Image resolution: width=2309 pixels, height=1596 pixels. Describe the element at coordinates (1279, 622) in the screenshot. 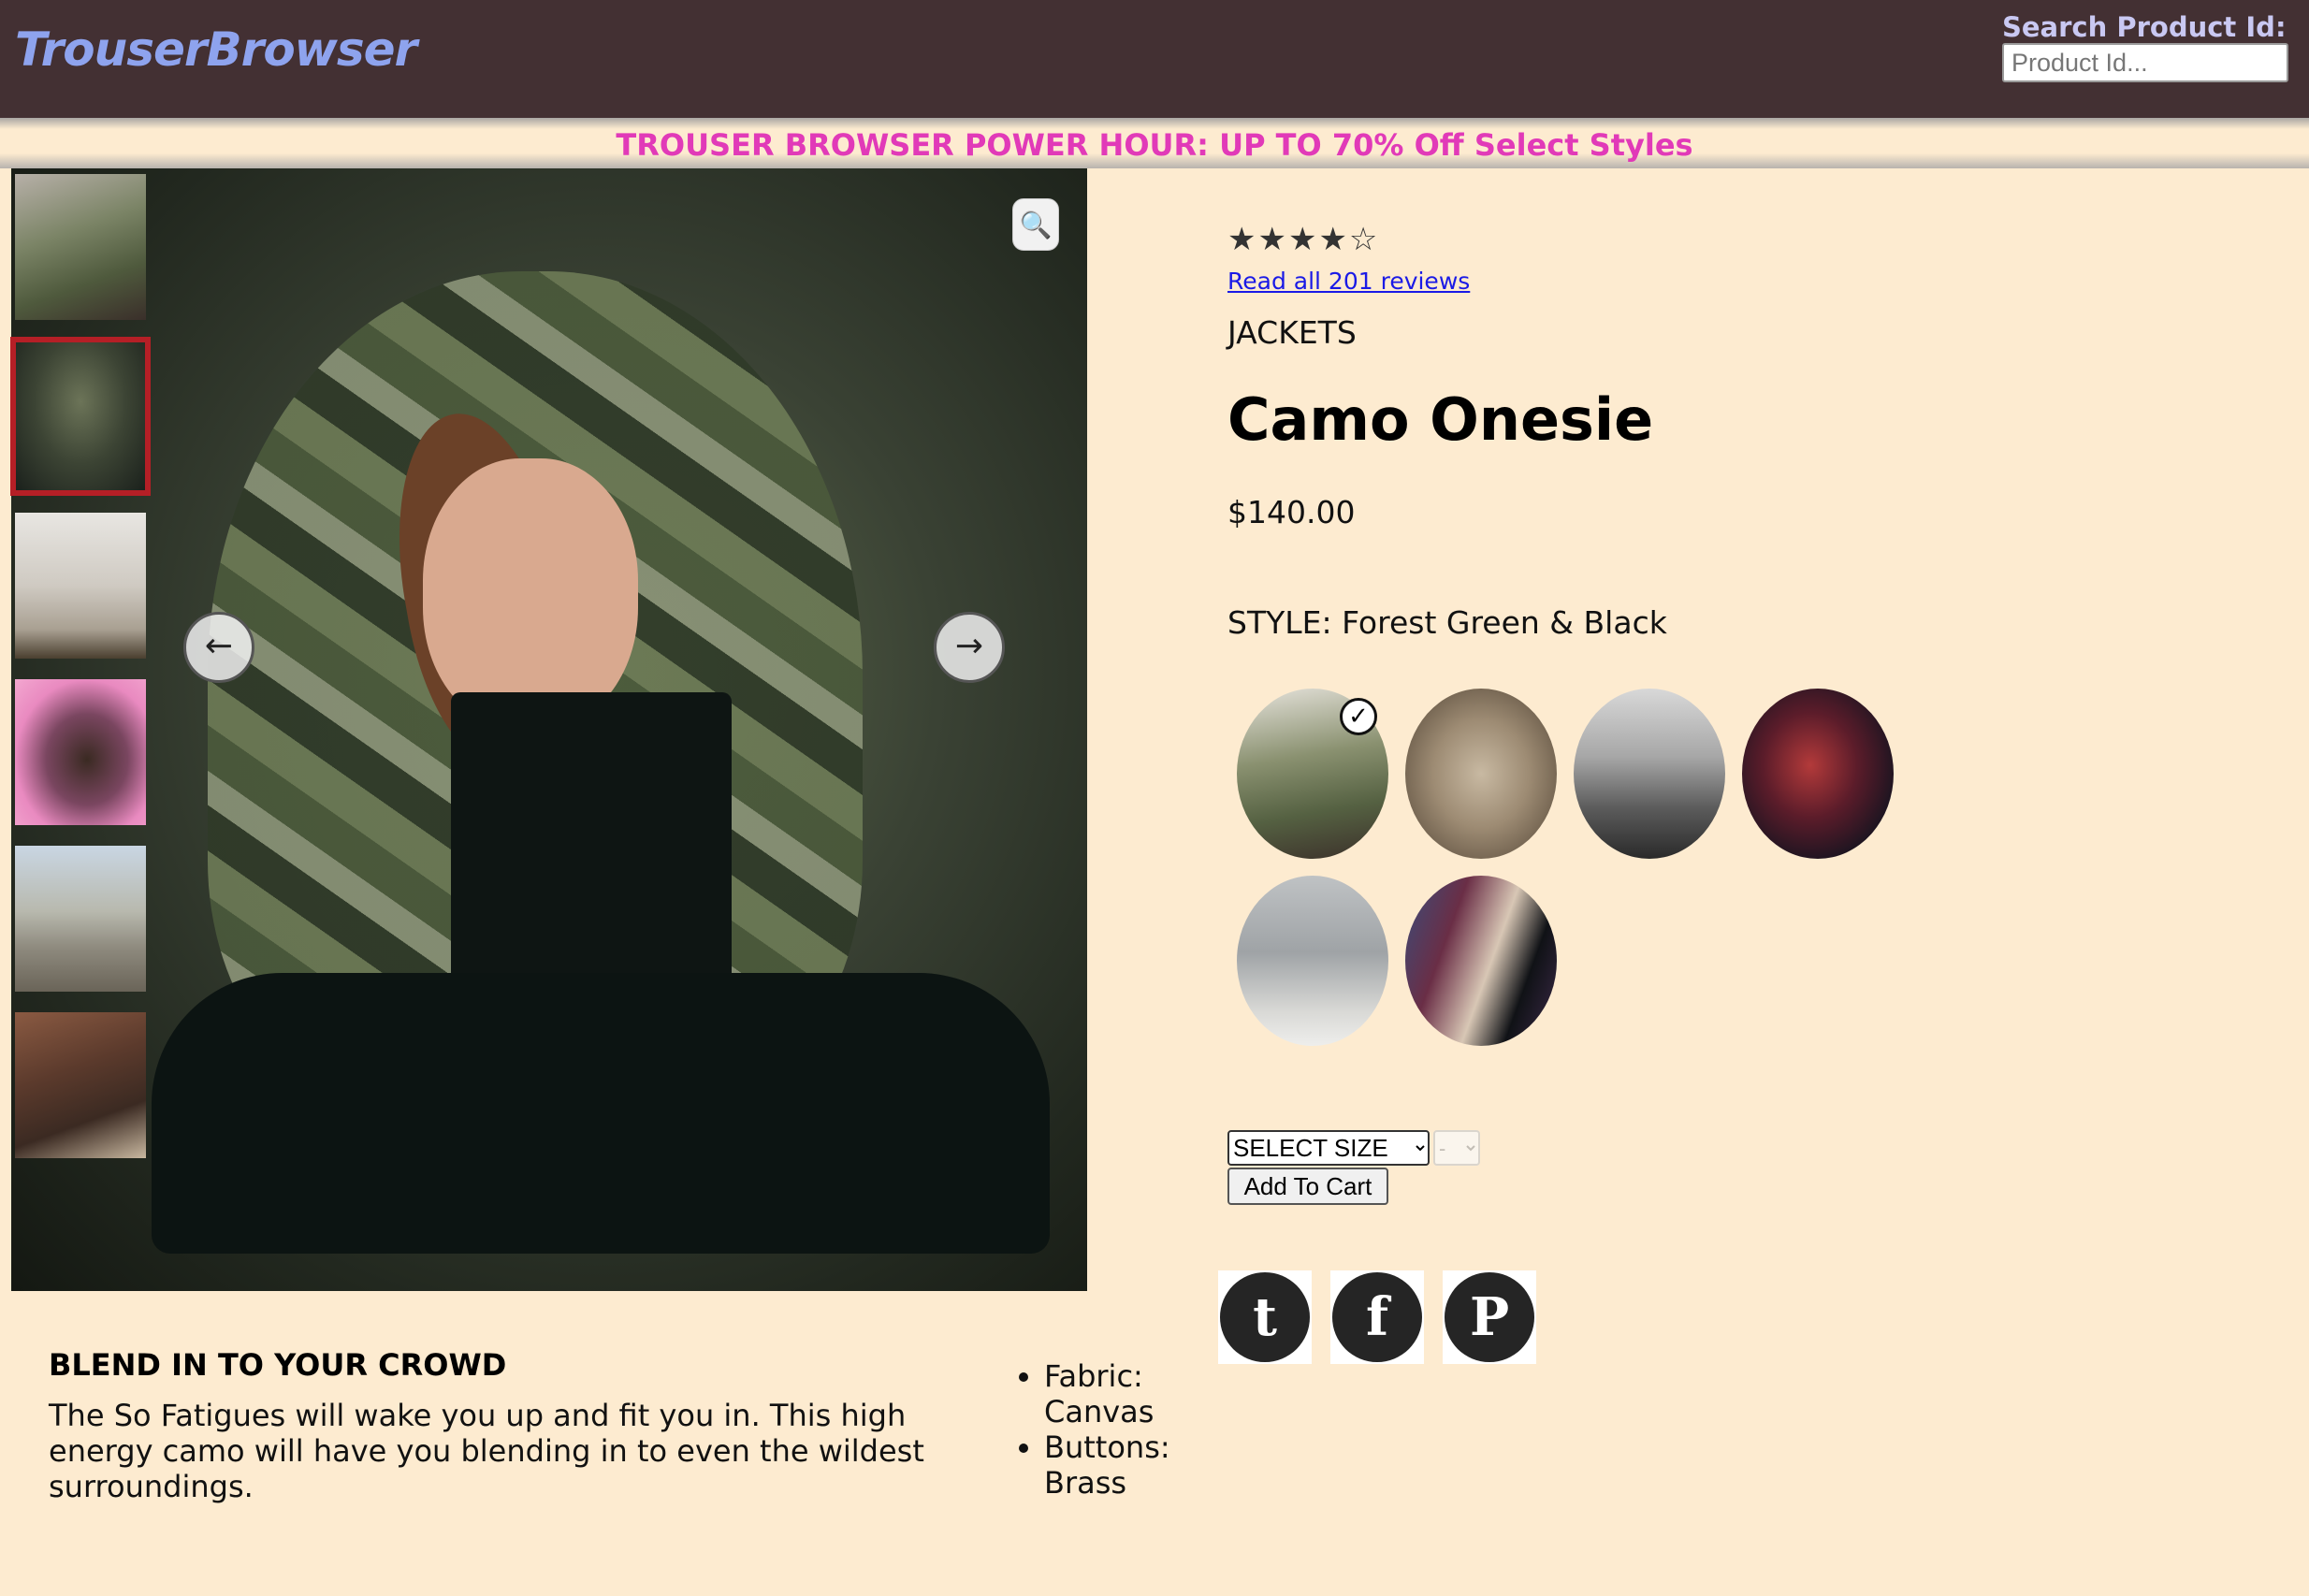

I see `style-label: STYLE:` at that location.